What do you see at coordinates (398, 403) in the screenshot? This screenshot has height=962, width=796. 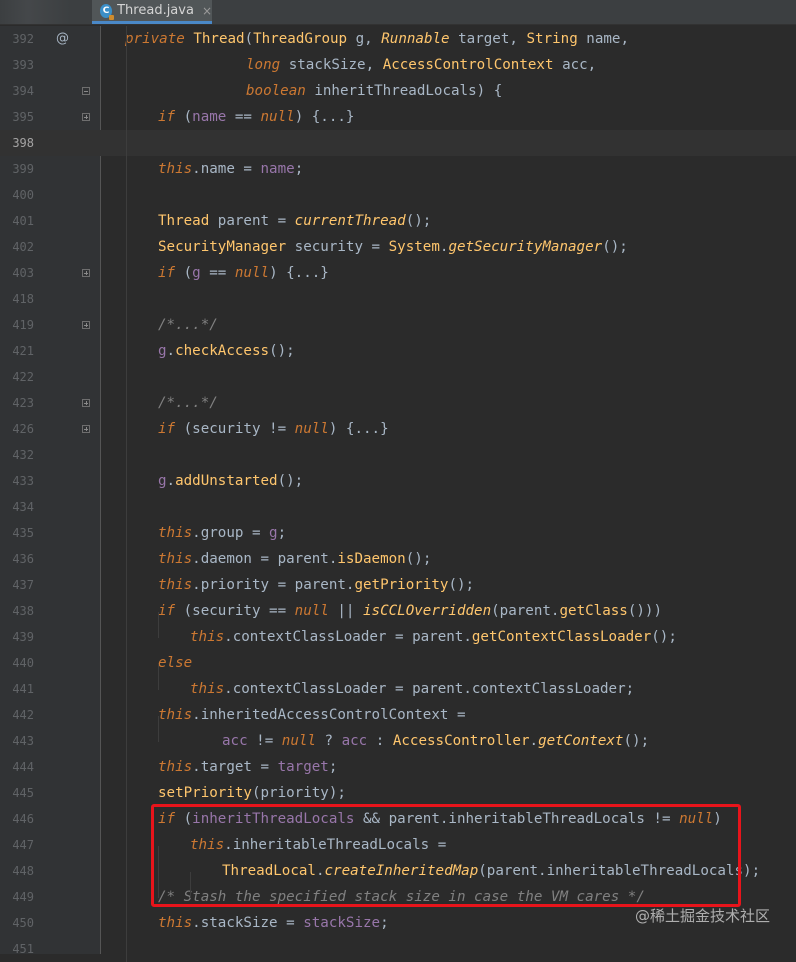 I see `code-line: 423 /*...*/` at bounding box center [398, 403].